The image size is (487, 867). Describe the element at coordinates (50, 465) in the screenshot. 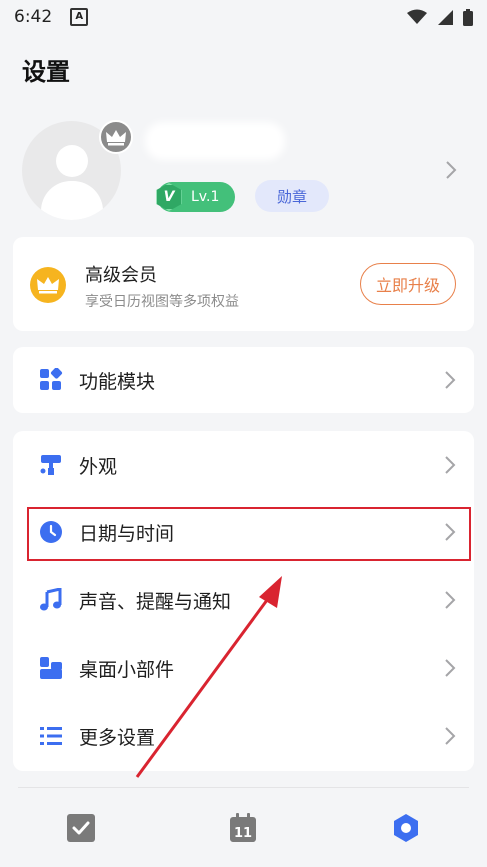

I see `paint-roller-icon` at that location.